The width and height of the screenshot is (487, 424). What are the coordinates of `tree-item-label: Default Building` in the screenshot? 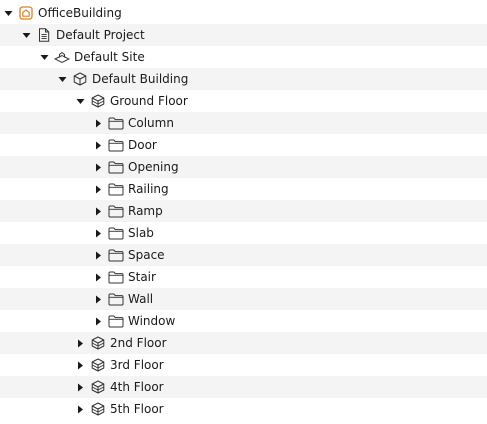 It's located at (140, 79).